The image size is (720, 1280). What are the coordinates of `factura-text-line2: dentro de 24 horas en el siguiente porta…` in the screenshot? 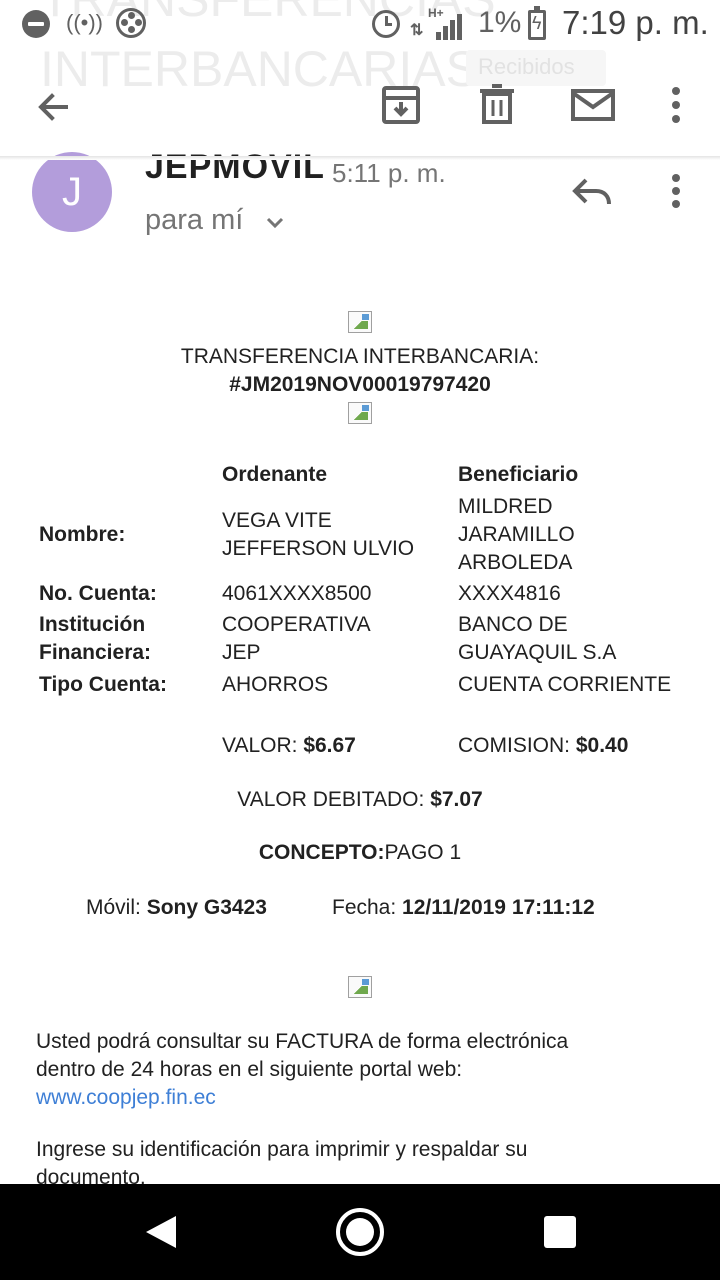 It's located at (249, 1069).